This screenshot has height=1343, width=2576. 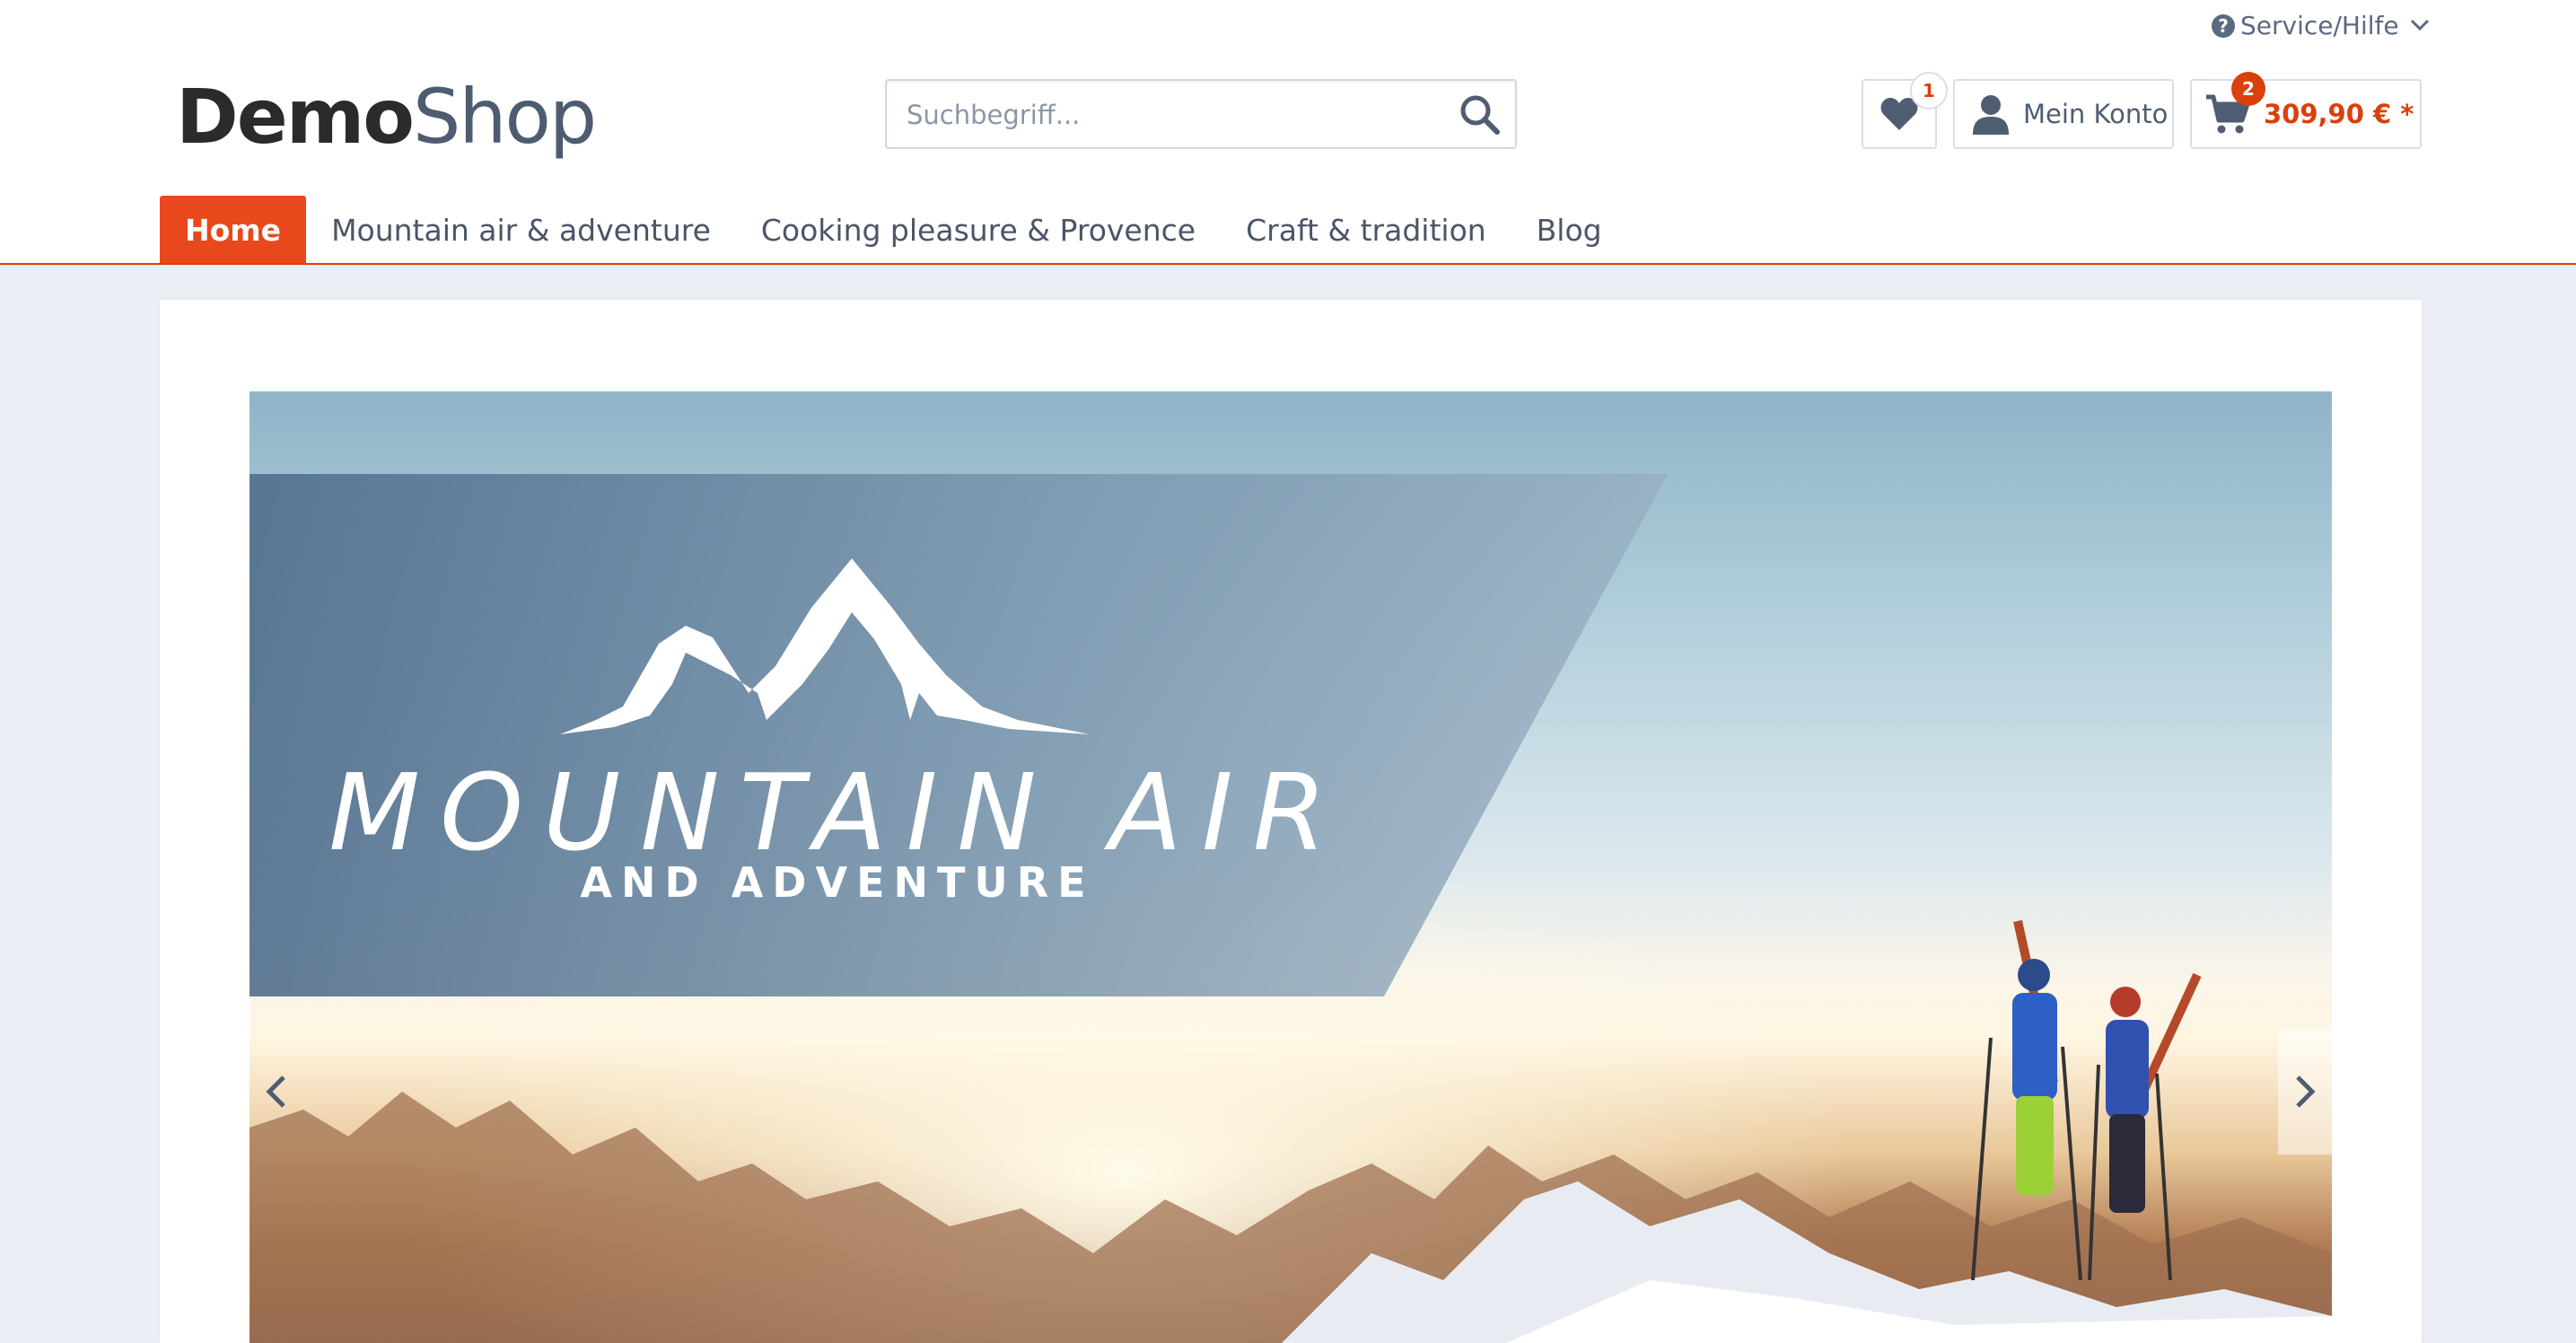 What do you see at coordinates (2223, 25) in the screenshot?
I see `help-icon: ?` at bounding box center [2223, 25].